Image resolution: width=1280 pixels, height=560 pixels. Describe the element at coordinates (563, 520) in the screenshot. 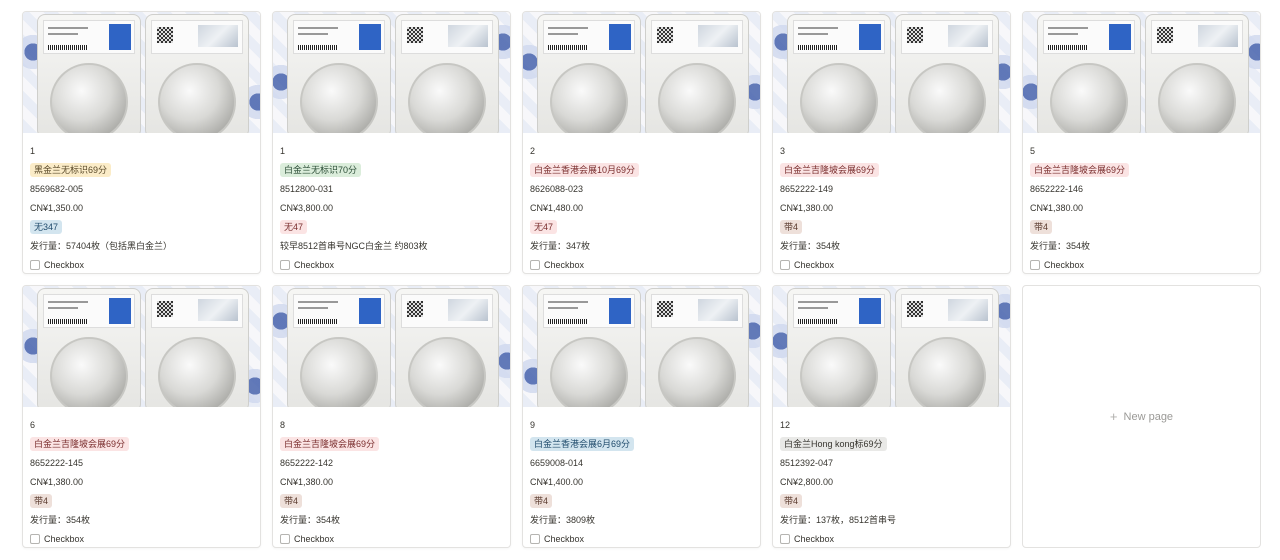

I see `card-mintage: 发行量：3809枚` at that location.